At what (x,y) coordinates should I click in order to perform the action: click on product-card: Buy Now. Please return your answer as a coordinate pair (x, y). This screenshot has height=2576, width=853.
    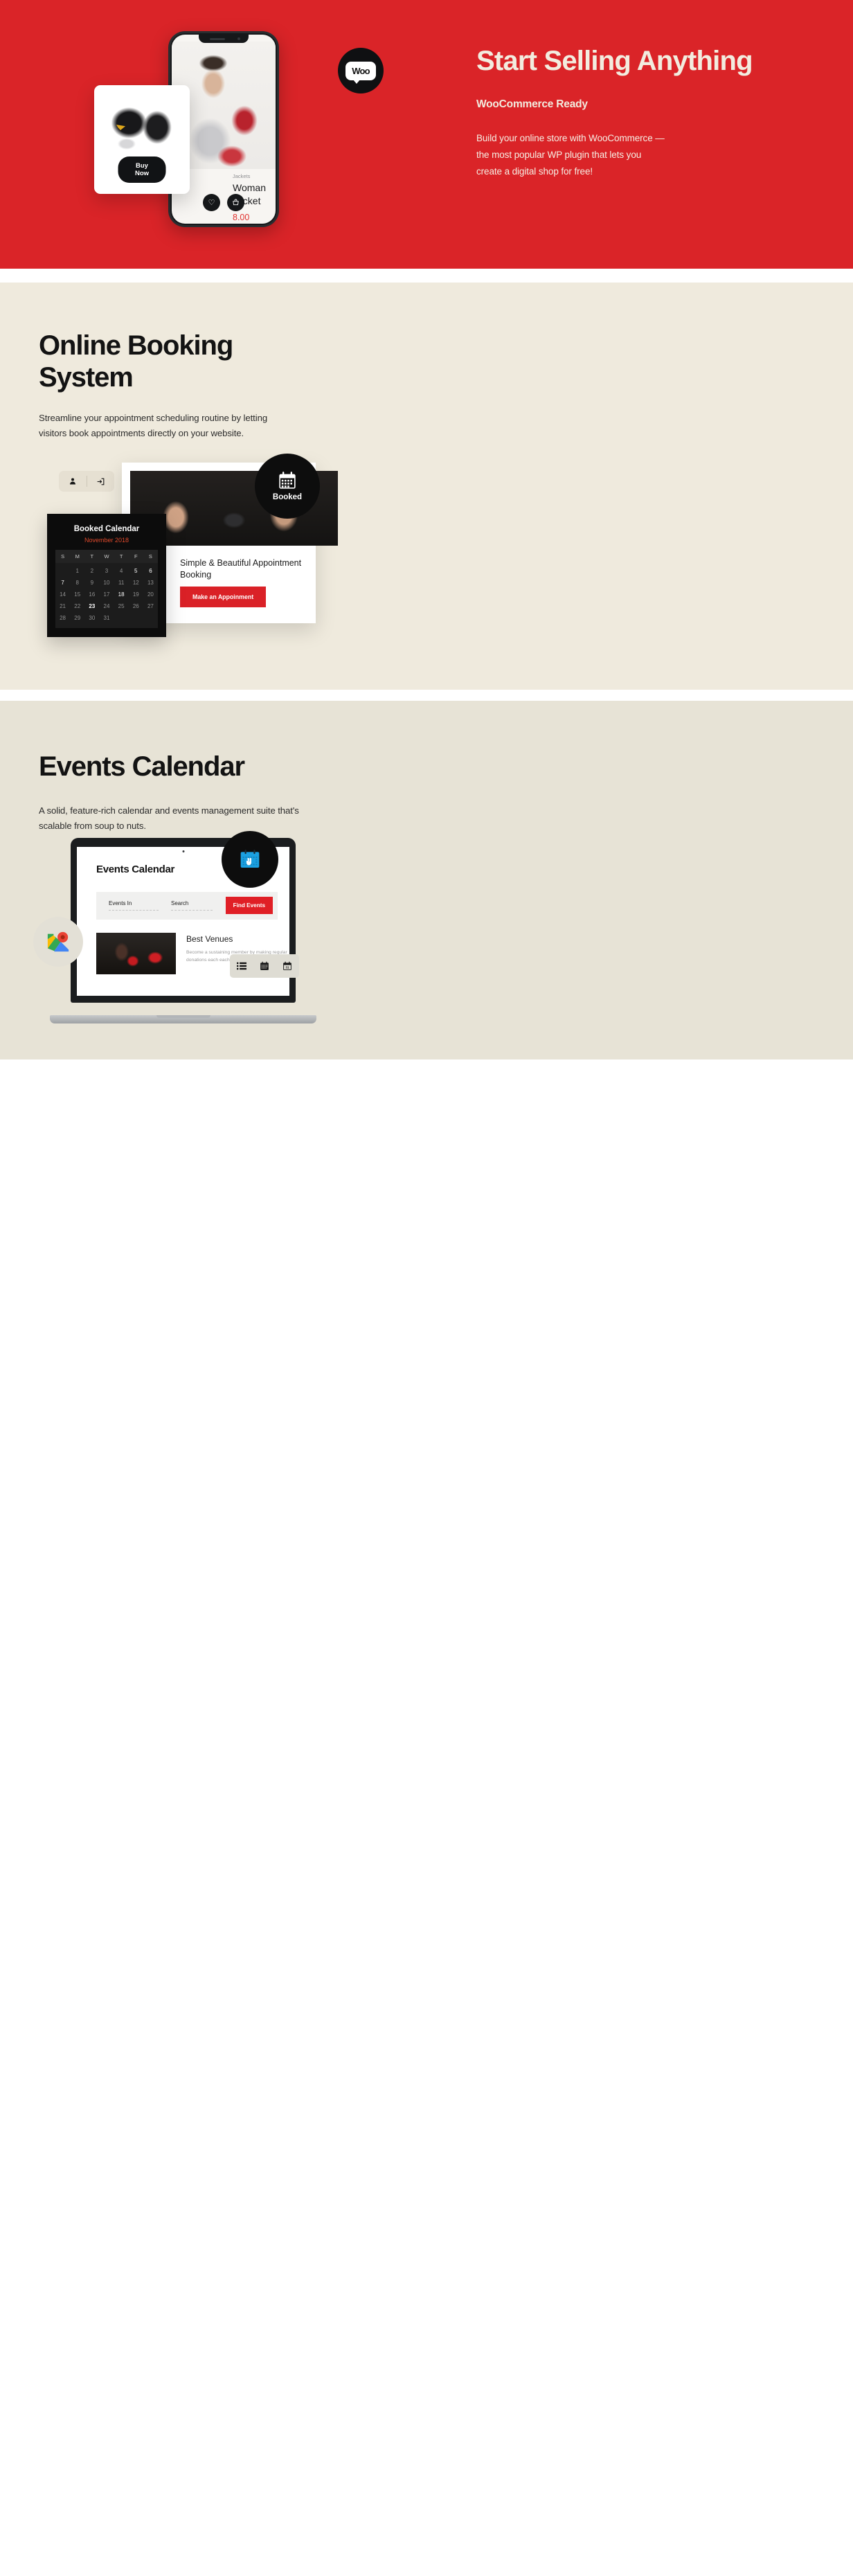
    Looking at the image, I should click on (142, 139).